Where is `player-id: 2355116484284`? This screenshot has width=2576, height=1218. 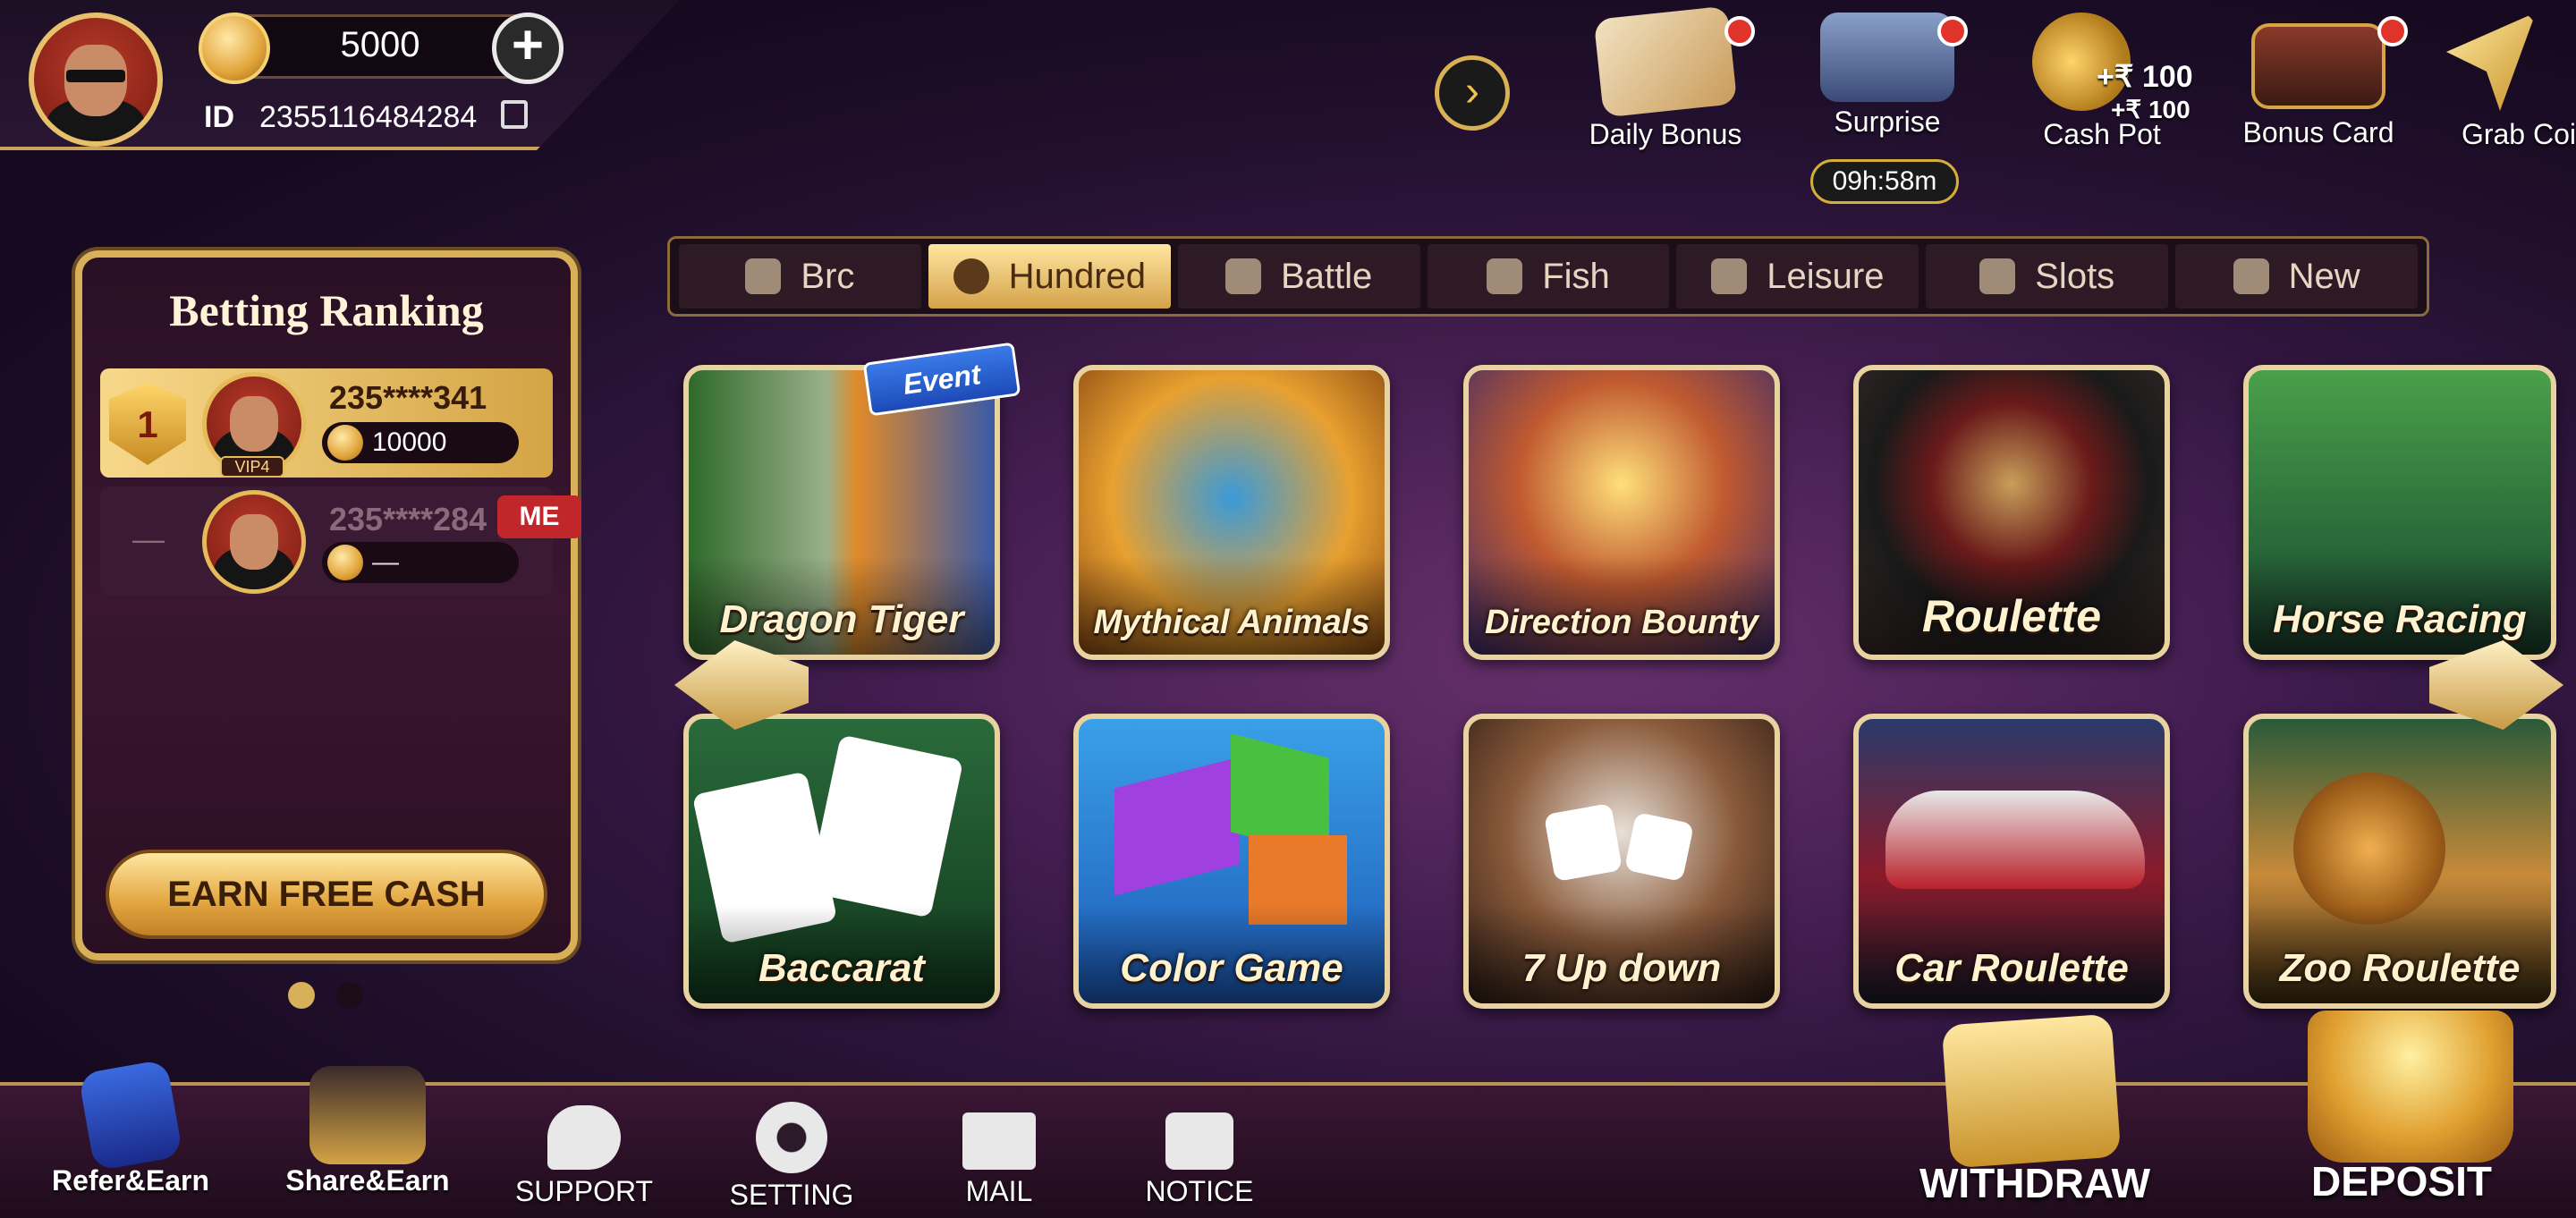
player-id: 2355116484284 is located at coordinates (368, 117).